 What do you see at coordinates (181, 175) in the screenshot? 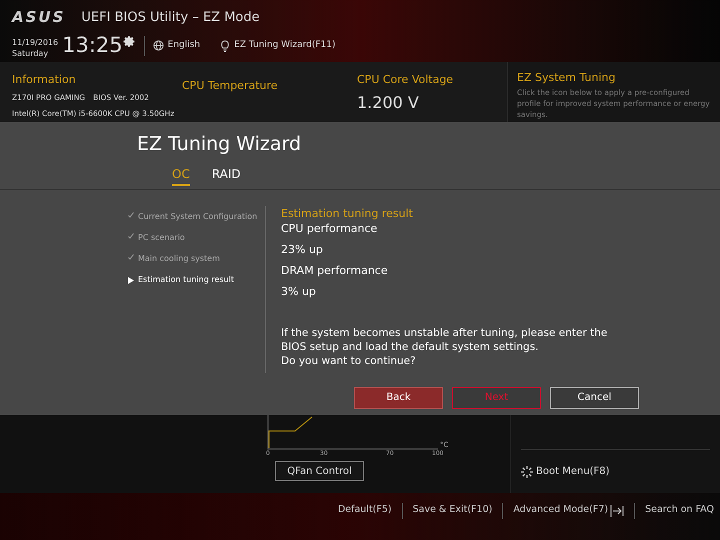
I see `tab: OC` at bounding box center [181, 175].